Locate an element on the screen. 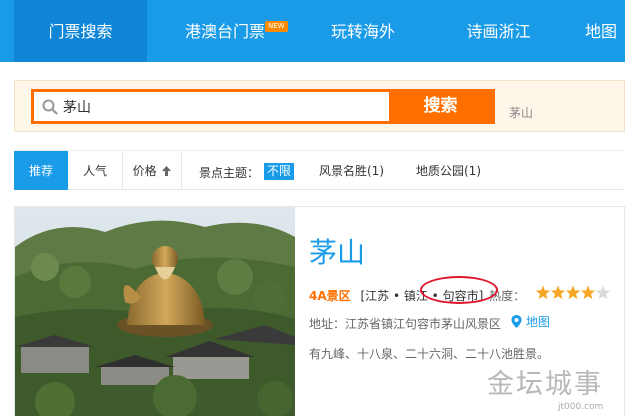 Image resolution: width=625 pixels, height=416 pixels. tab-ticket-search: 门票搜索 is located at coordinates (80, 31).